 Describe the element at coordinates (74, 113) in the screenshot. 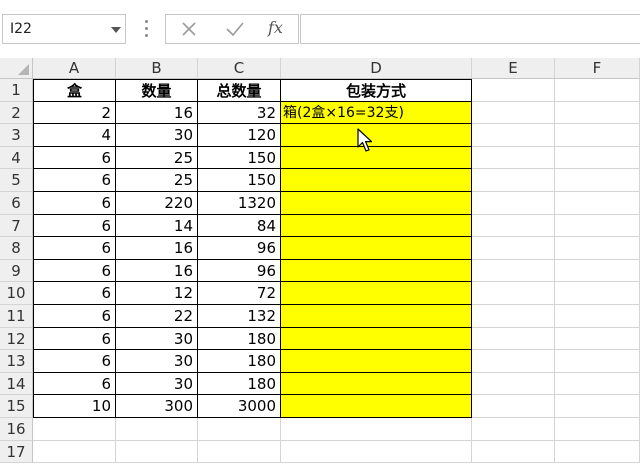

I see `cell-a2: 2` at that location.